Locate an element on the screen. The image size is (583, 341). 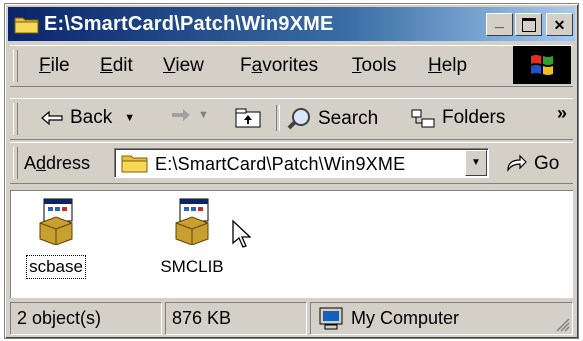
folder-icon is located at coordinates (26, 25).